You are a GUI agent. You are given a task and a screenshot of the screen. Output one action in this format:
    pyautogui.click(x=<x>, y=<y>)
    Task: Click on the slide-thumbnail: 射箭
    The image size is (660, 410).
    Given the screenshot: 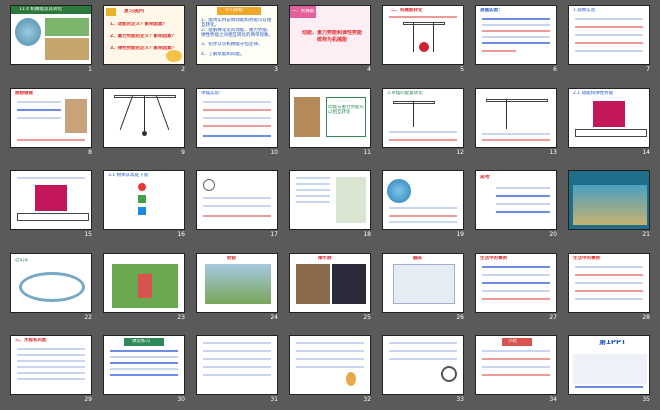 What is the action you would take?
    pyautogui.click(x=237, y=283)
    